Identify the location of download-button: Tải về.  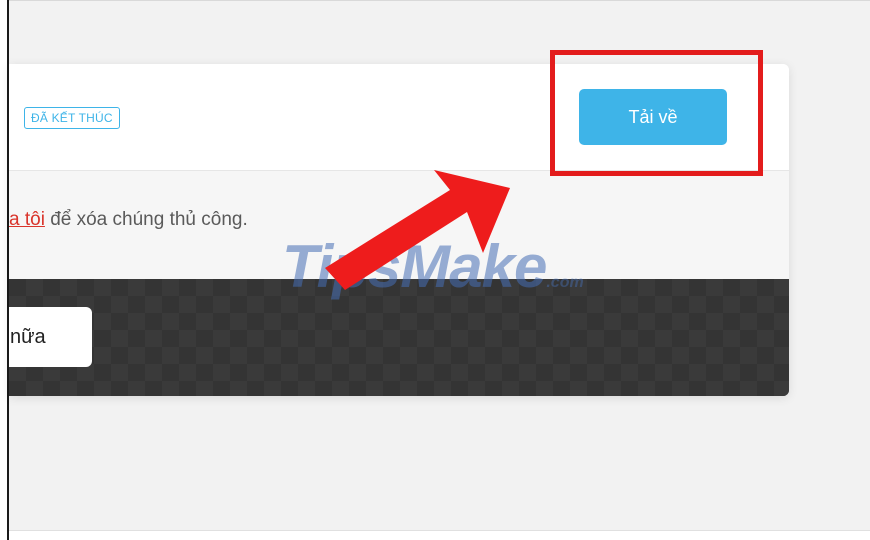
(653, 117).